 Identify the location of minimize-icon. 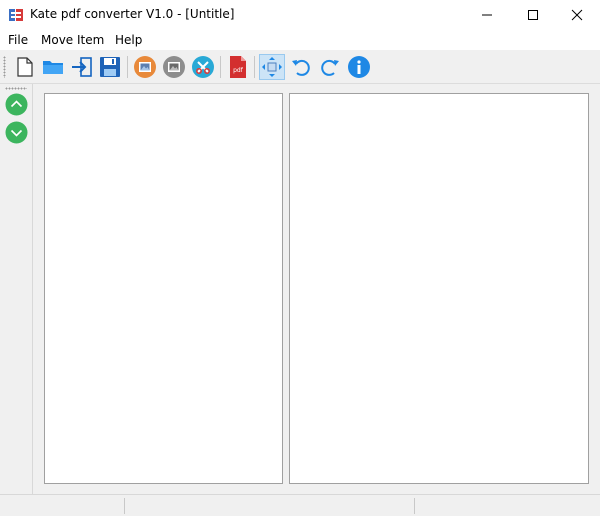
(487, 15).